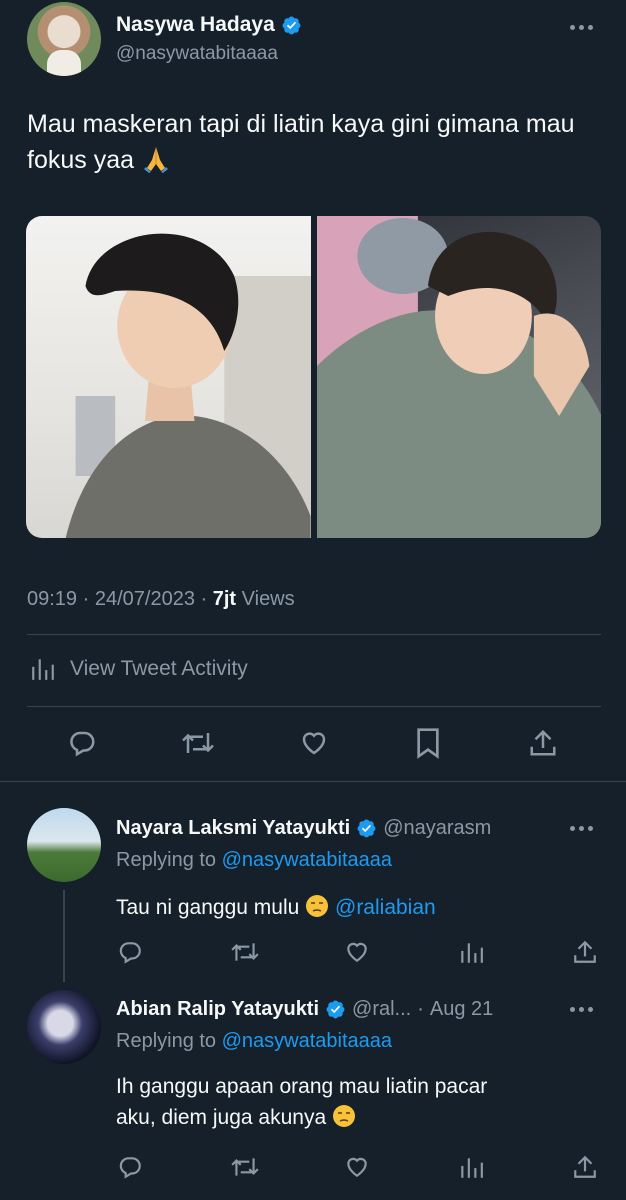  Describe the element at coordinates (268, 599) in the screenshot. I see `views-label: Views` at that location.